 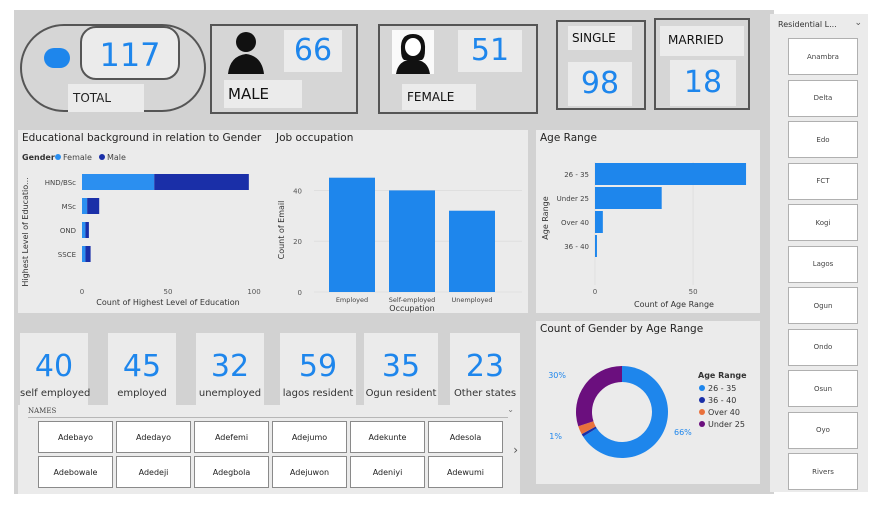 I want to click on married-label: MARRIED, so click(x=696, y=40).